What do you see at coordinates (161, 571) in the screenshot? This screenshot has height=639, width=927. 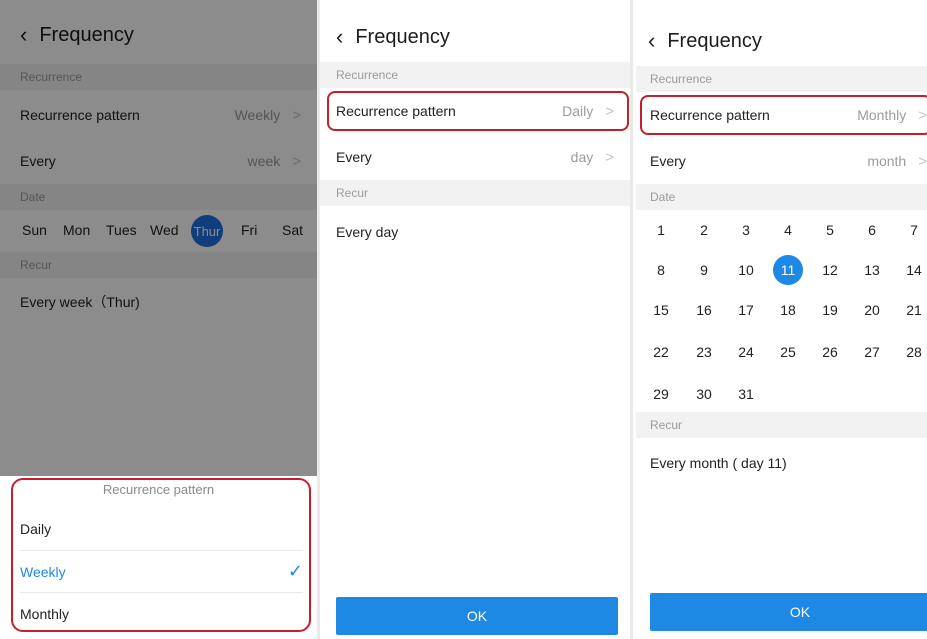 I see `sheet-option-weekly: Weekly ✓` at bounding box center [161, 571].